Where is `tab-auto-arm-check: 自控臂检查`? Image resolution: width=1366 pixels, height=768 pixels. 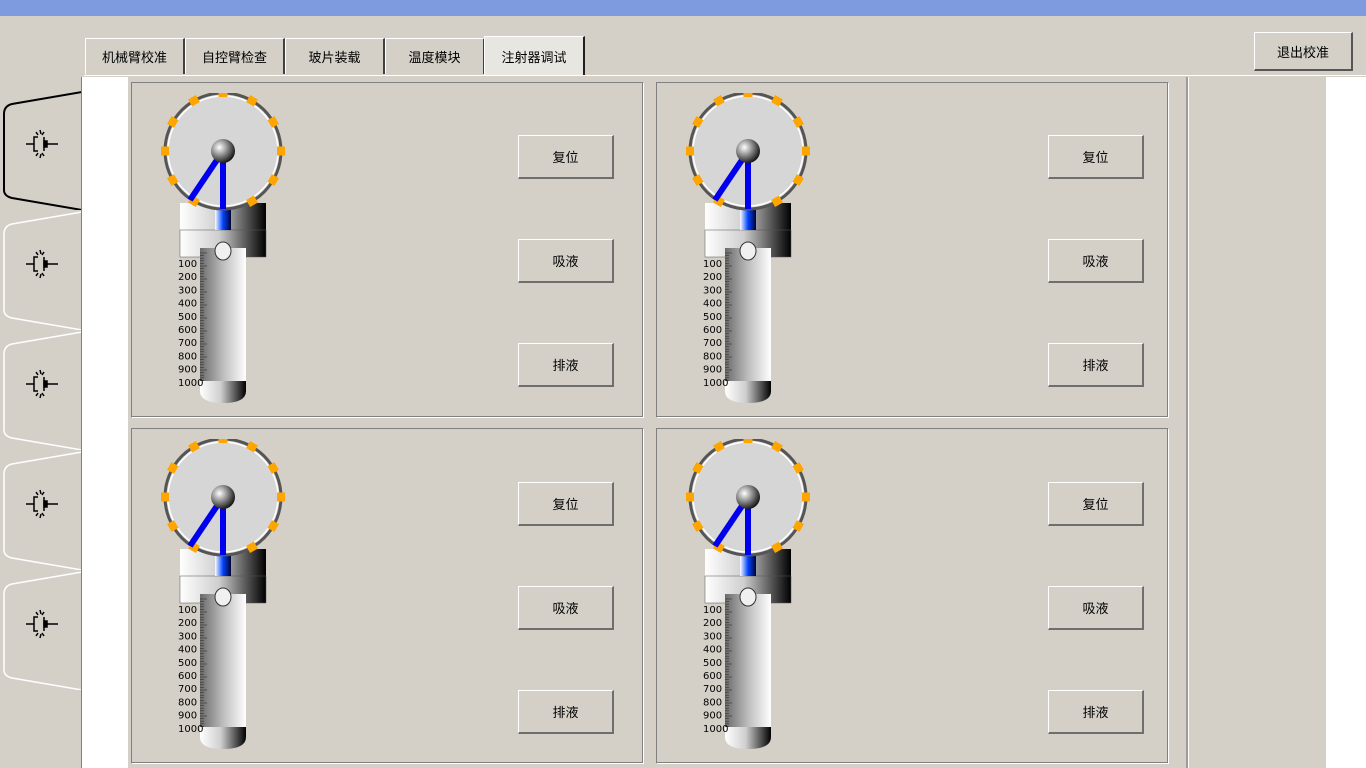
tab-auto-arm-check: 自控臂检查 is located at coordinates (235, 56).